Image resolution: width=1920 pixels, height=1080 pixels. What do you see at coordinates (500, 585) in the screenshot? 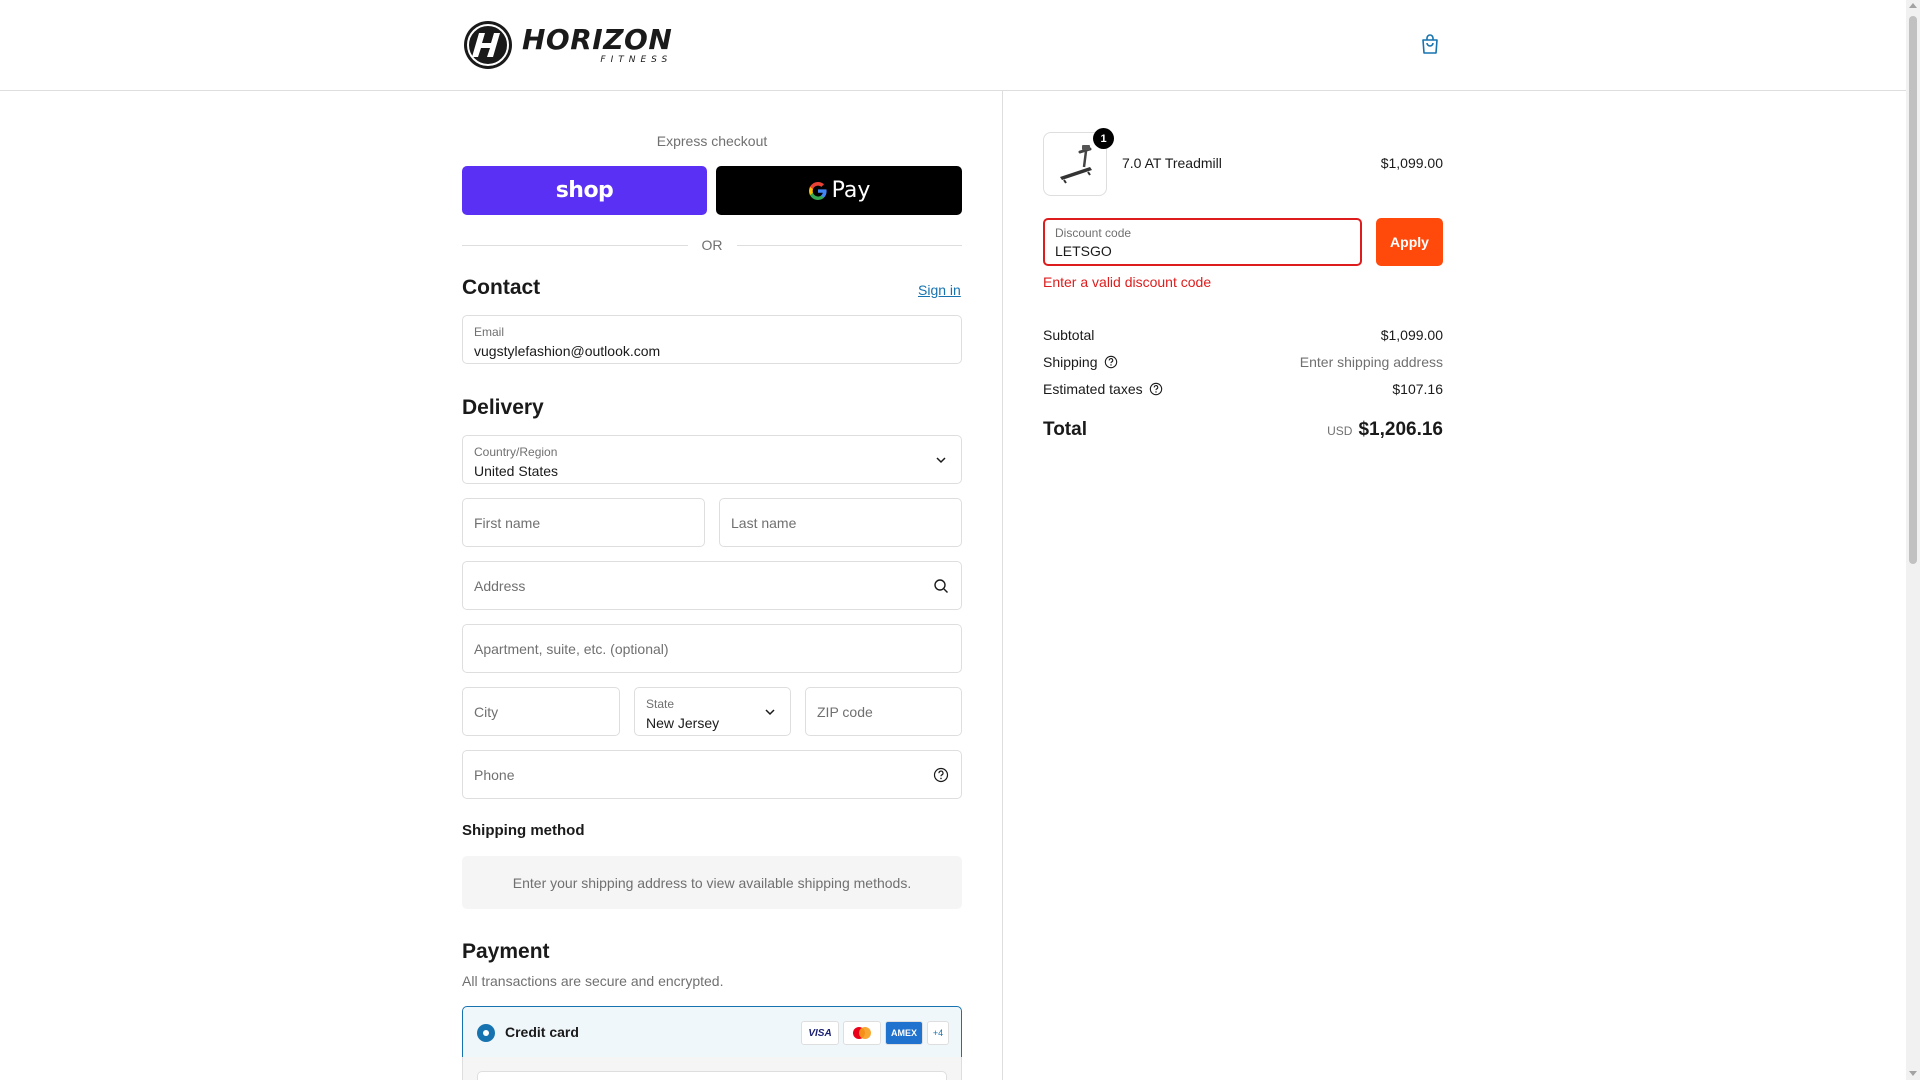
I see `address-placeholder: Address` at bounding box center [500, 585].